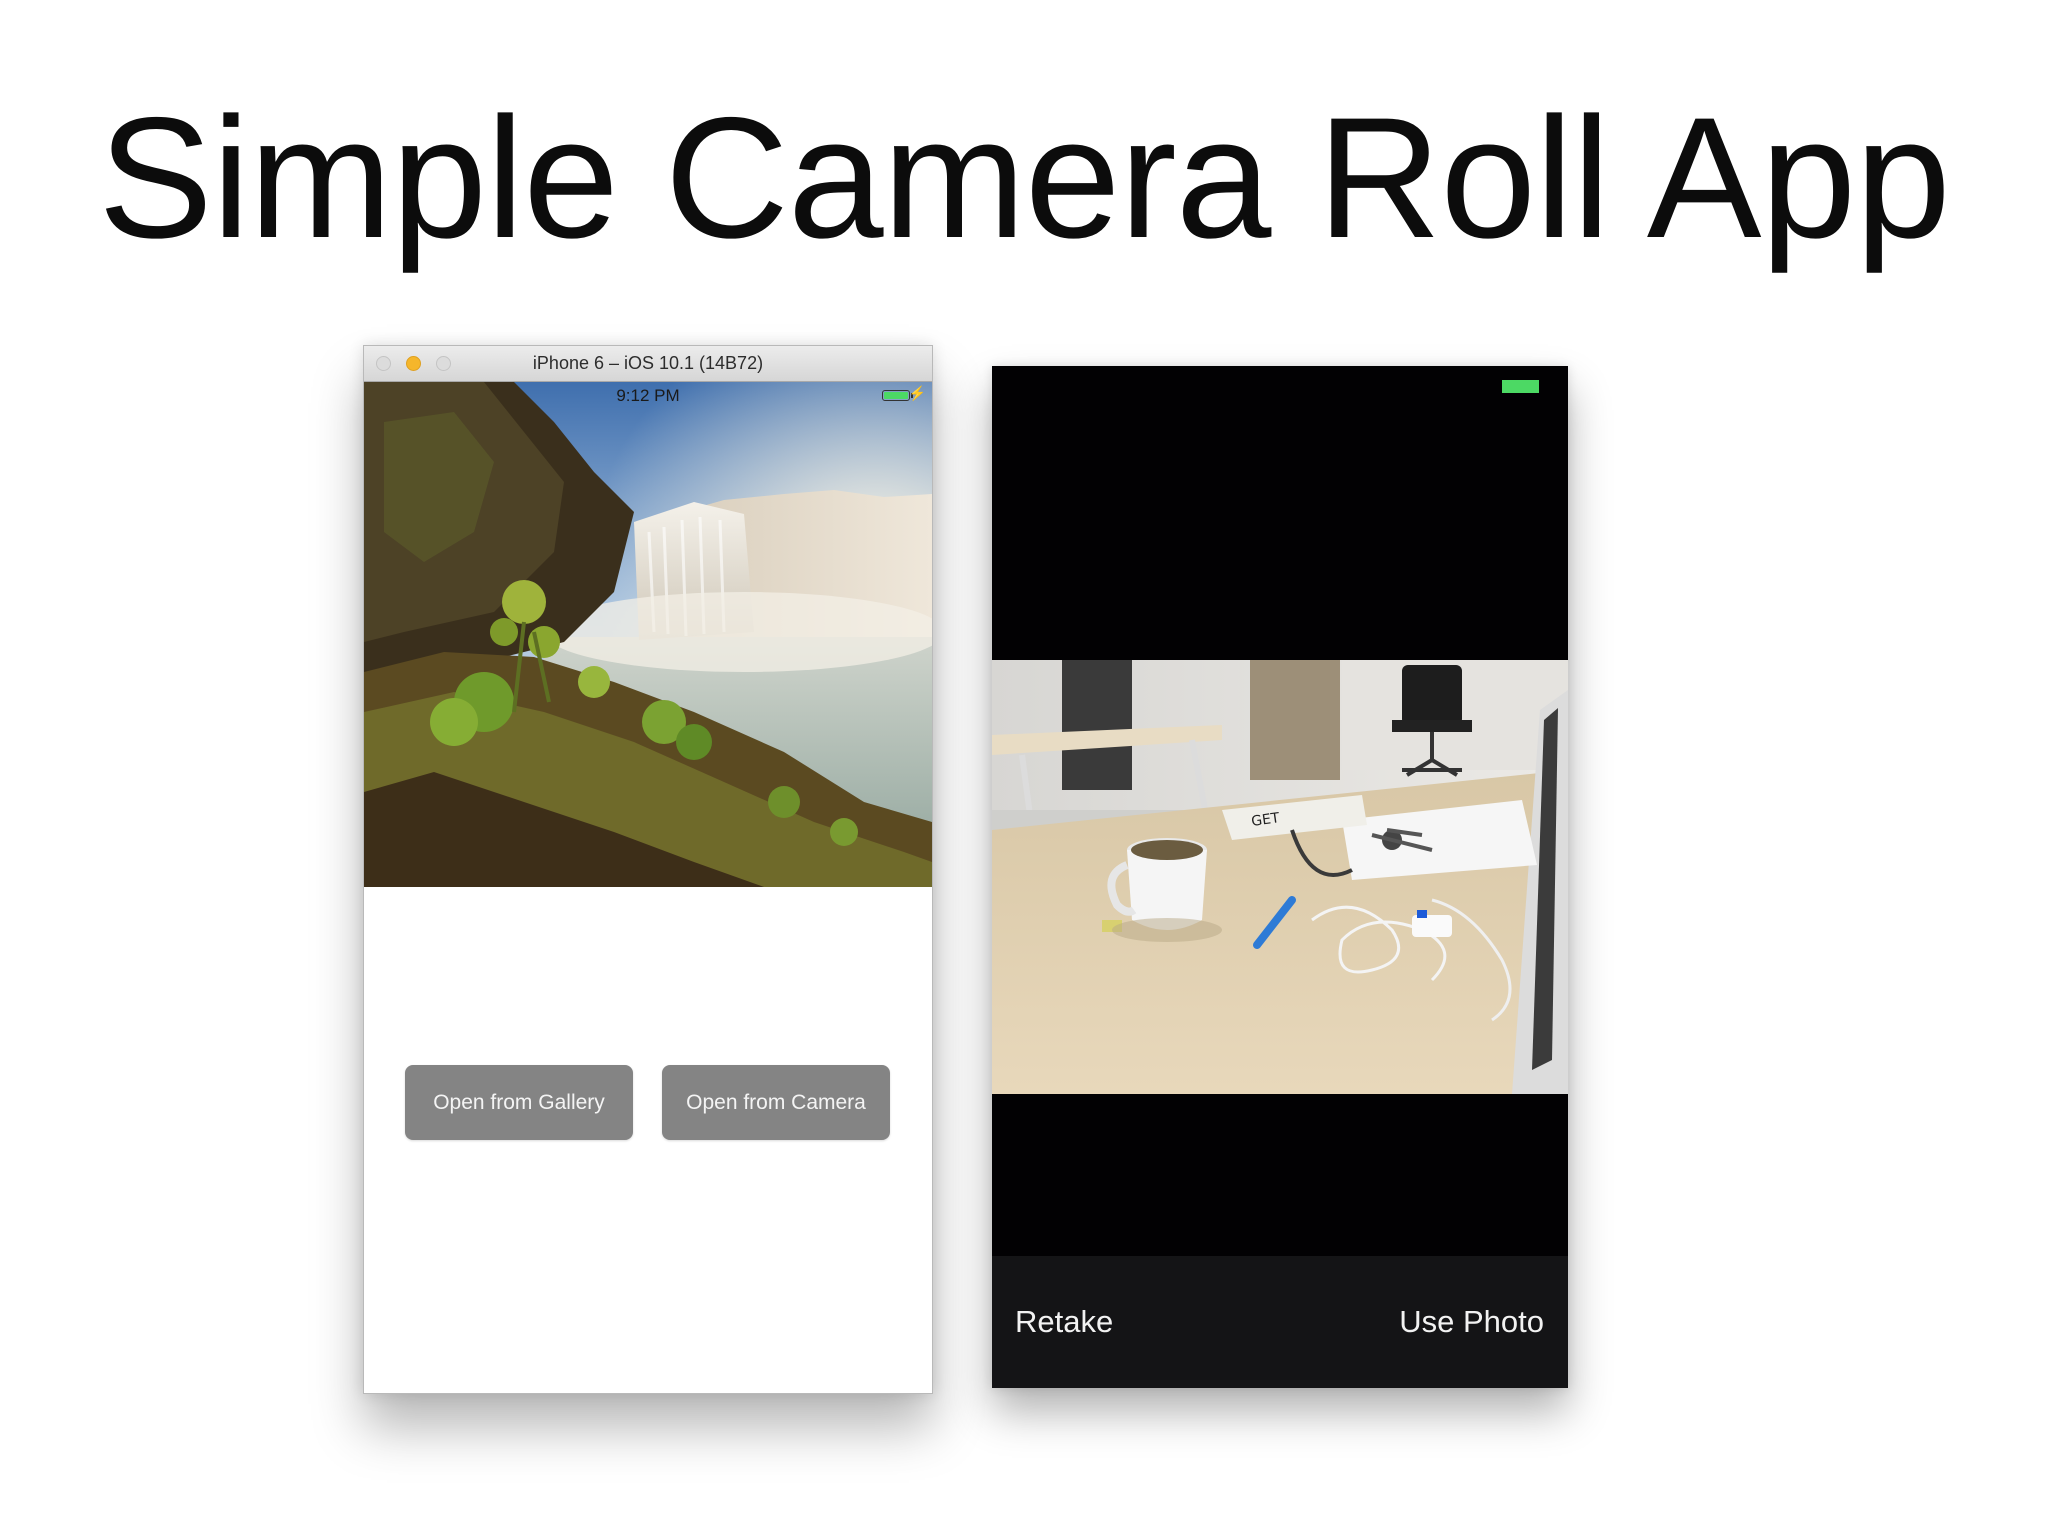 The width and height of the screenshot is (2048, 1536). I want to click on waterfall-photo: 9:12 PM ⚡, so click(648, 634).